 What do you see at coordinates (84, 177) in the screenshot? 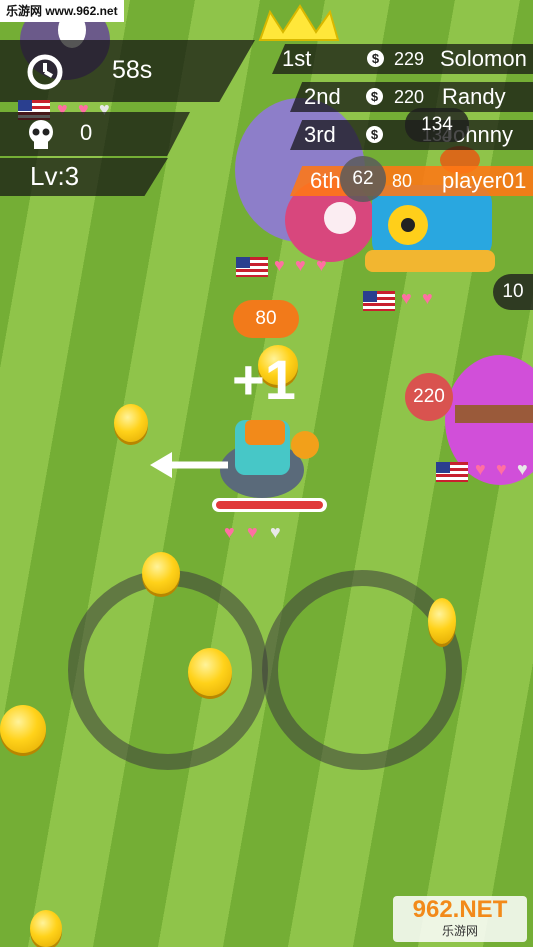
I see `level-panel` at bounding box center [84, 177].